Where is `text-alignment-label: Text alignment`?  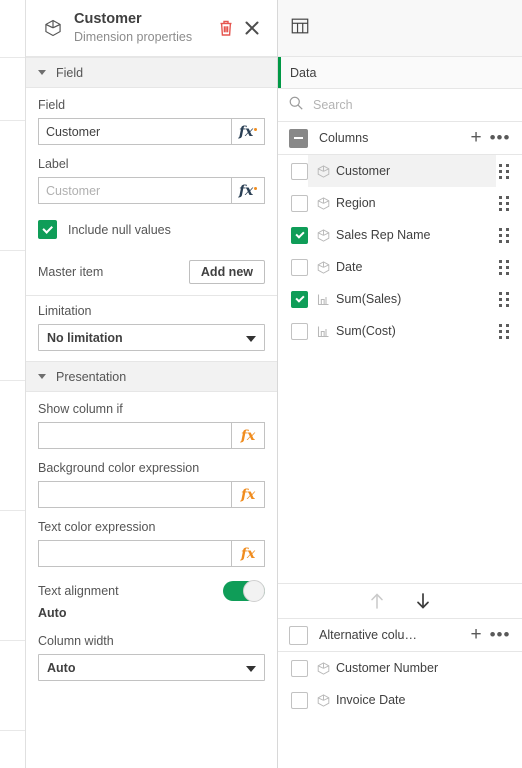
text-alignment-label: Text alignment is located at coordinates (78, 591).